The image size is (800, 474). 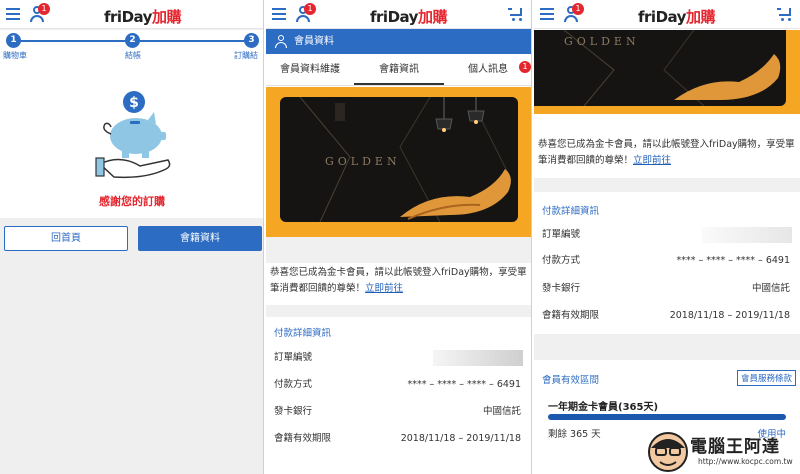 What do you see at coordinates (745, 461) in the screenshot?
I see `watermark-url: http://www.kocpc.com.tw` at bounding box center [745, 461].